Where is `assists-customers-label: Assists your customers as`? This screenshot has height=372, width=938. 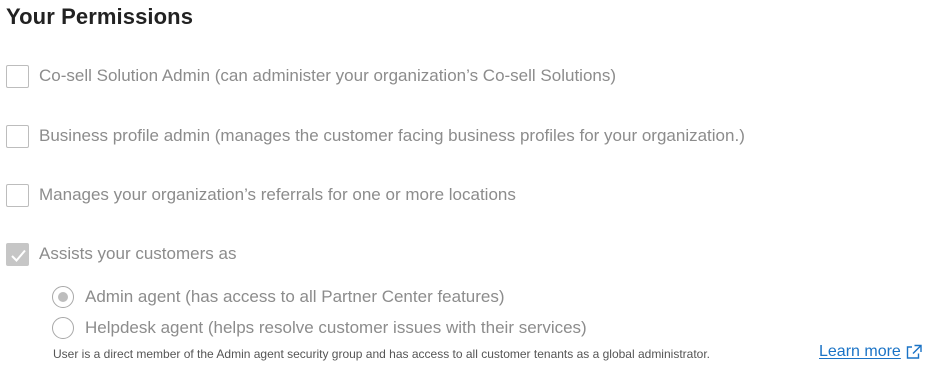
assists-customers-label: Assists your customers as is located at coordinates (138, 253).